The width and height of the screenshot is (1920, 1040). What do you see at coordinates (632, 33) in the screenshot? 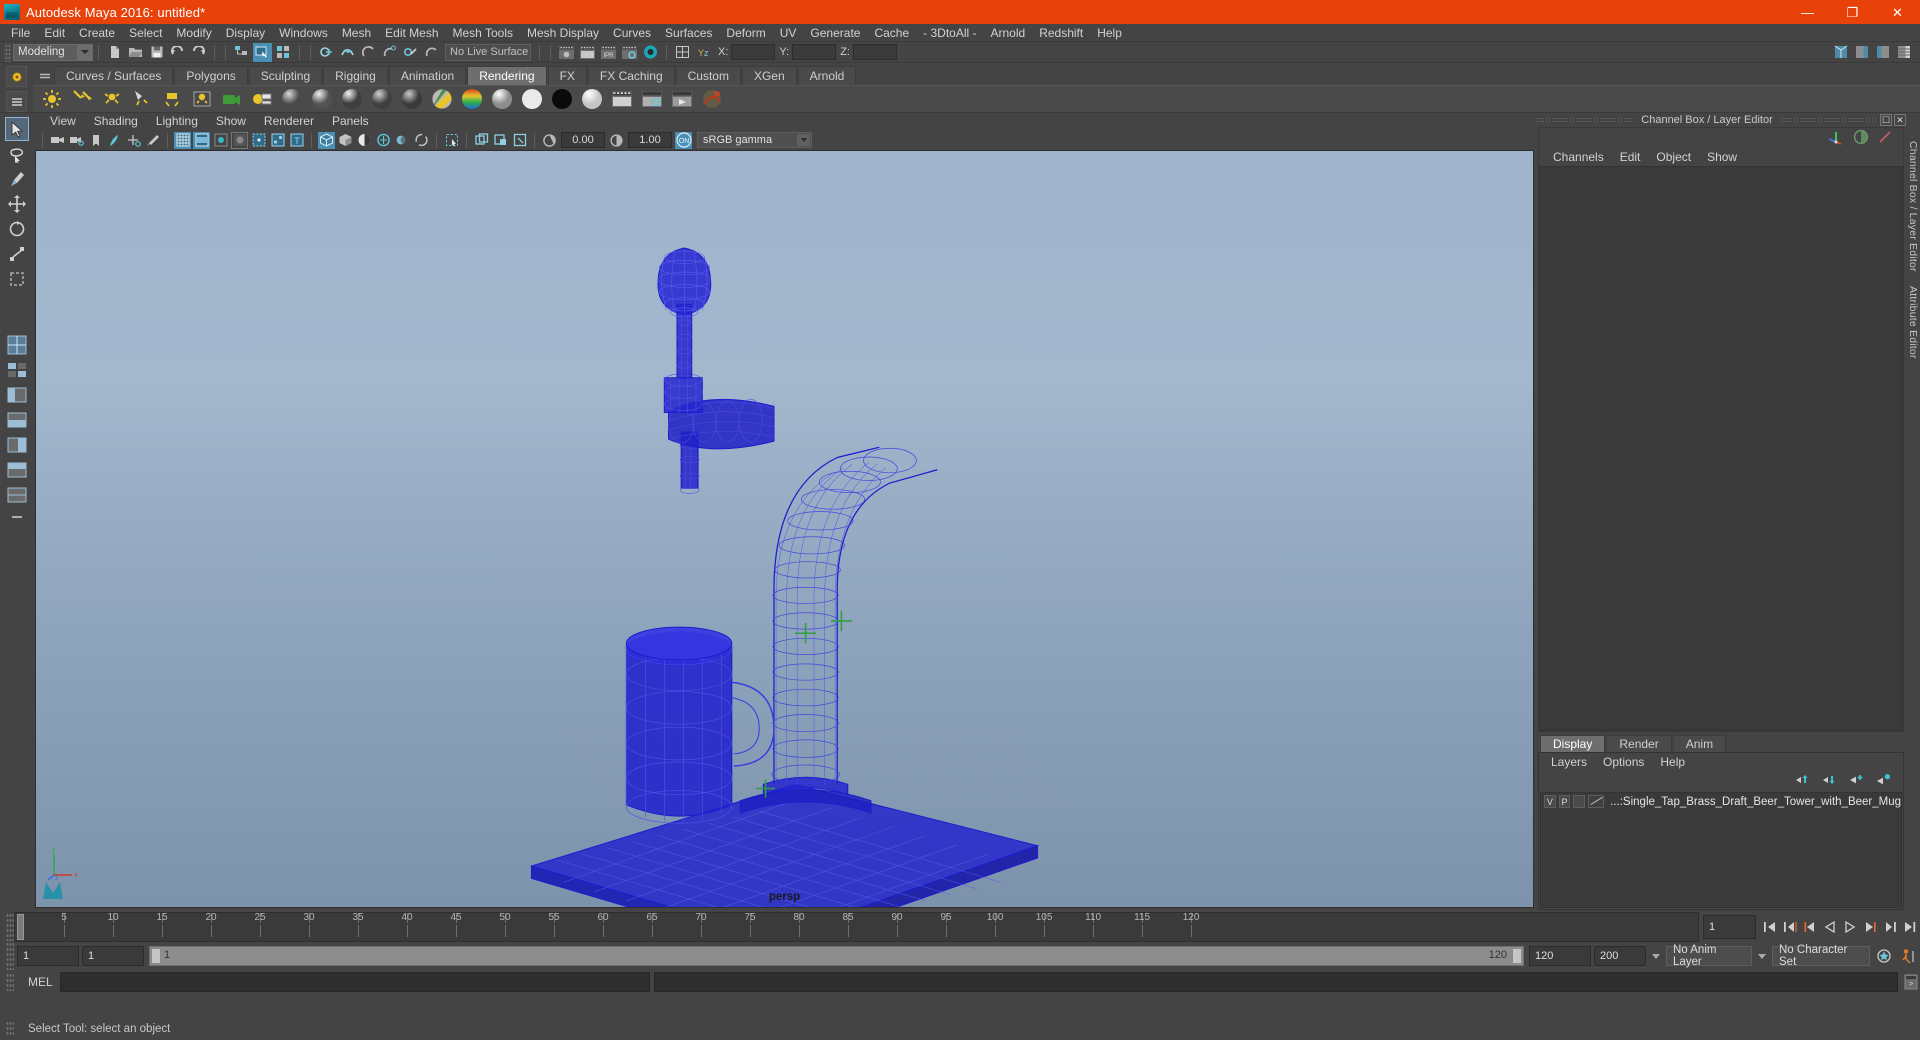
I see `menu-item-curves: Curves` at bounding box center [632, 33].